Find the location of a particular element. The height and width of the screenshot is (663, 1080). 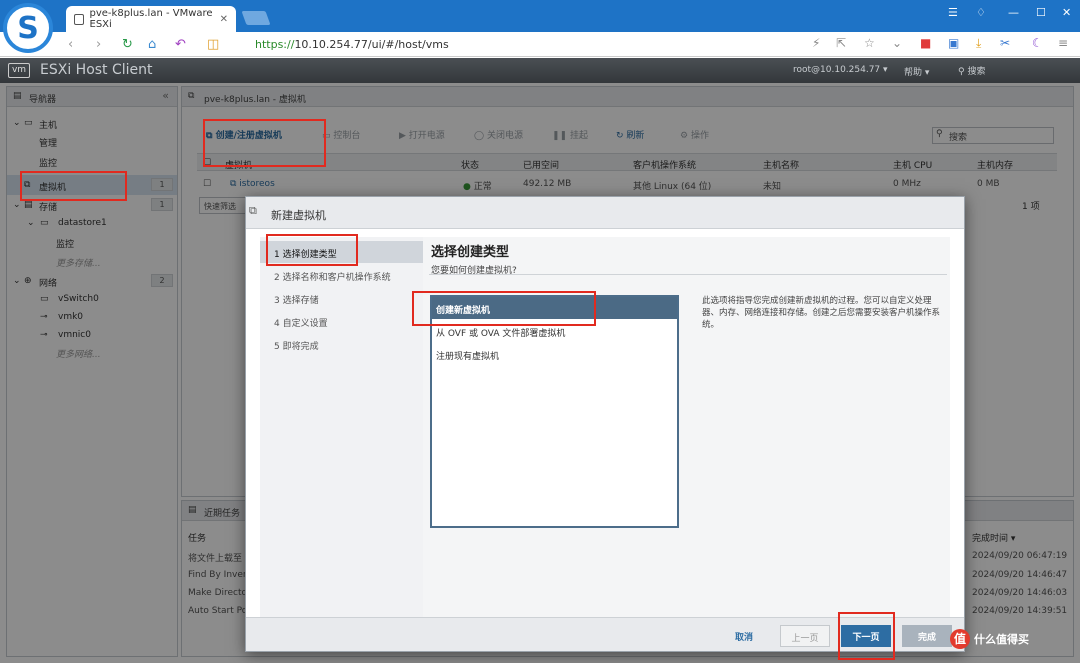

tab-title: pve-k8plus.lan - VMware ESXi is located at coordinates (151, 19).